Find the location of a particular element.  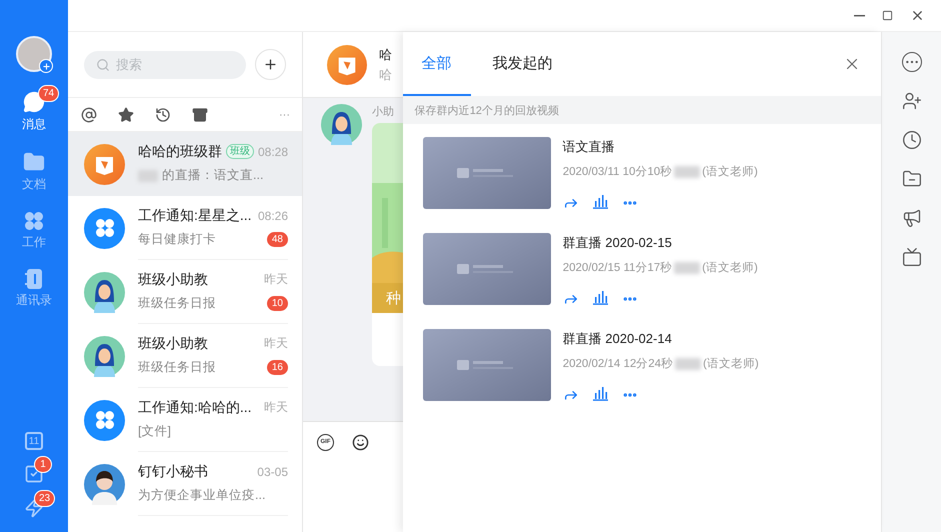

chat-name: 钉钉小秘书 is located at coordinates (173, 471).